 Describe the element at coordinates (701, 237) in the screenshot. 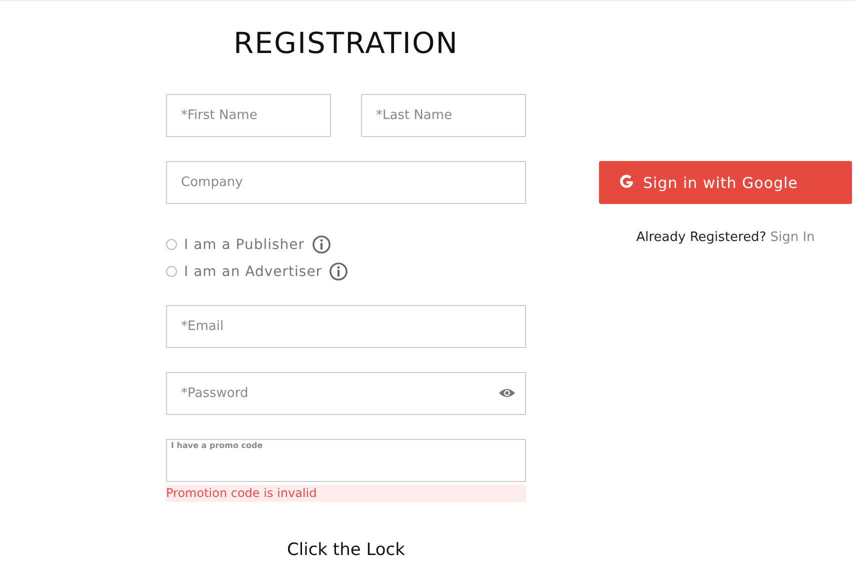

I see `already-registered-text: Already Registered?` at that location.